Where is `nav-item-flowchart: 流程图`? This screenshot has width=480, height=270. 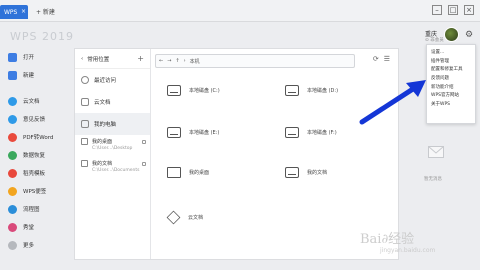 nav-item-flowchart: 流程图 is located at coordinates (36, 209).